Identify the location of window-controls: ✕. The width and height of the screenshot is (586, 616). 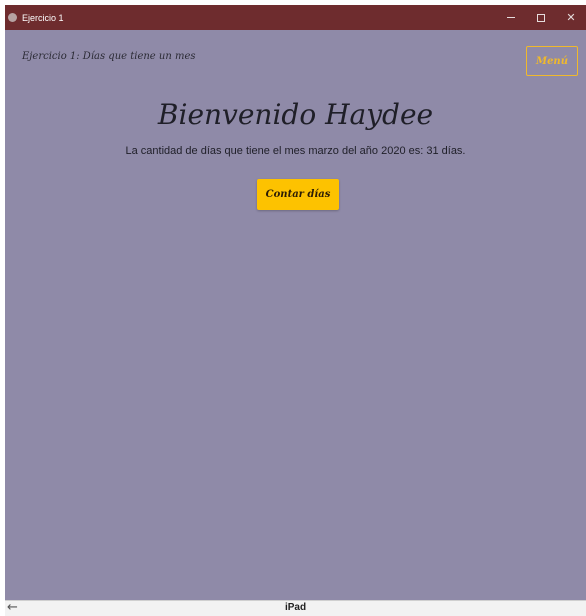
(541, 17).